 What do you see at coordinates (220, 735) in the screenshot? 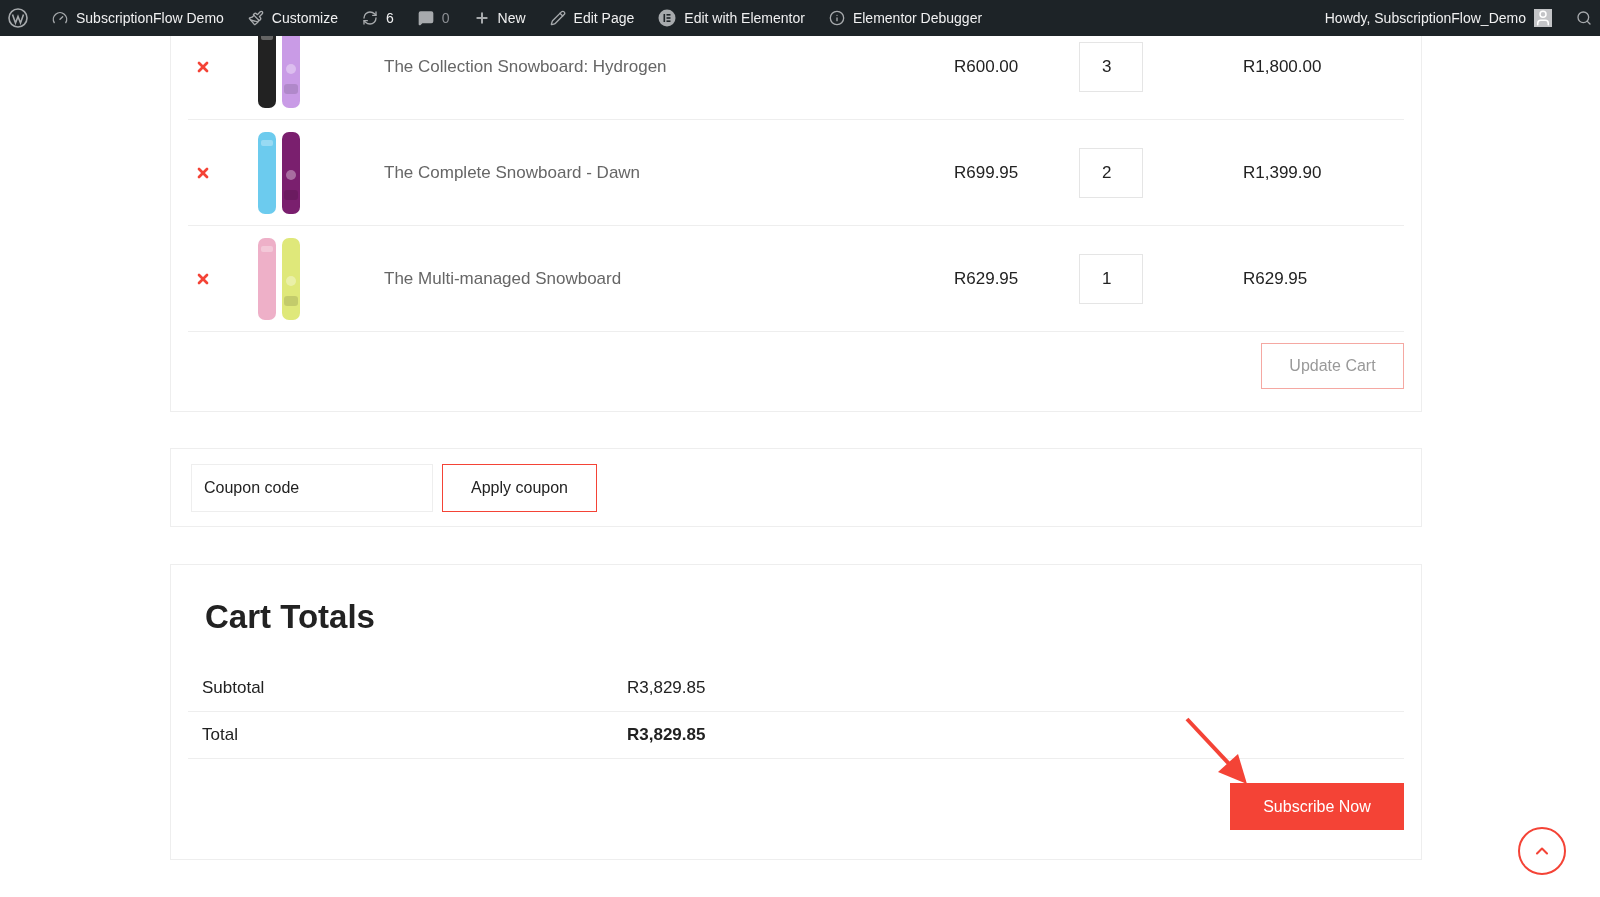
I see `totals-label: Total` at bounding box center [220, 735].